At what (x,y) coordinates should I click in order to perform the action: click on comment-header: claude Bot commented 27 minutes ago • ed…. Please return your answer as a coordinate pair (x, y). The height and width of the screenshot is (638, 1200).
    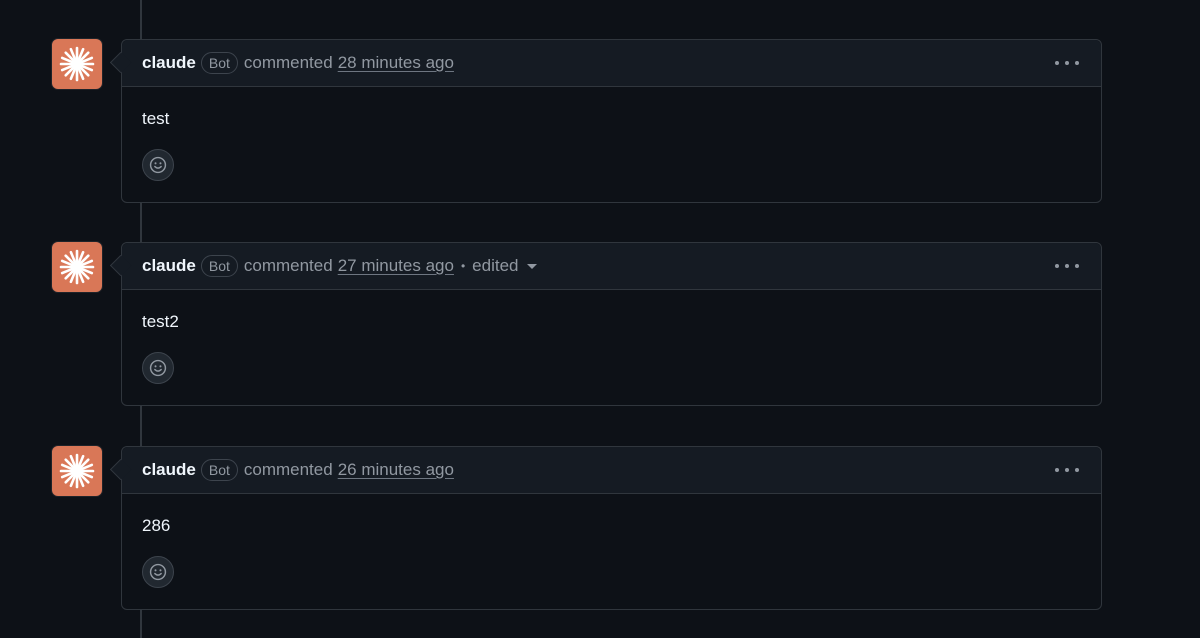
    Looking at the image, I should click on (605, 266).